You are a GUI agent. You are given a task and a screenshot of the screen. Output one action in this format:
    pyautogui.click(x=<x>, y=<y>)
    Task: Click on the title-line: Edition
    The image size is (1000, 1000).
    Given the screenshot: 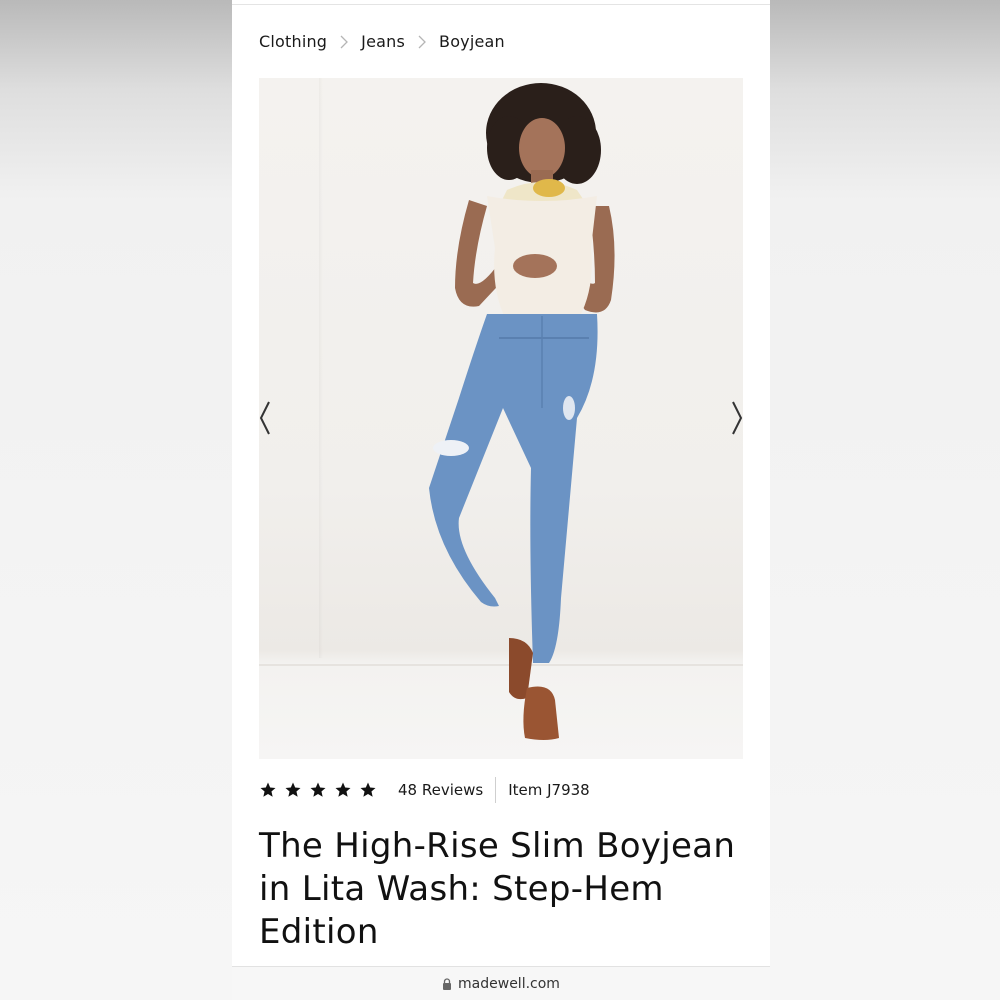 What is the action you would take?
    pyautogui.click(x=319, y=932)
    